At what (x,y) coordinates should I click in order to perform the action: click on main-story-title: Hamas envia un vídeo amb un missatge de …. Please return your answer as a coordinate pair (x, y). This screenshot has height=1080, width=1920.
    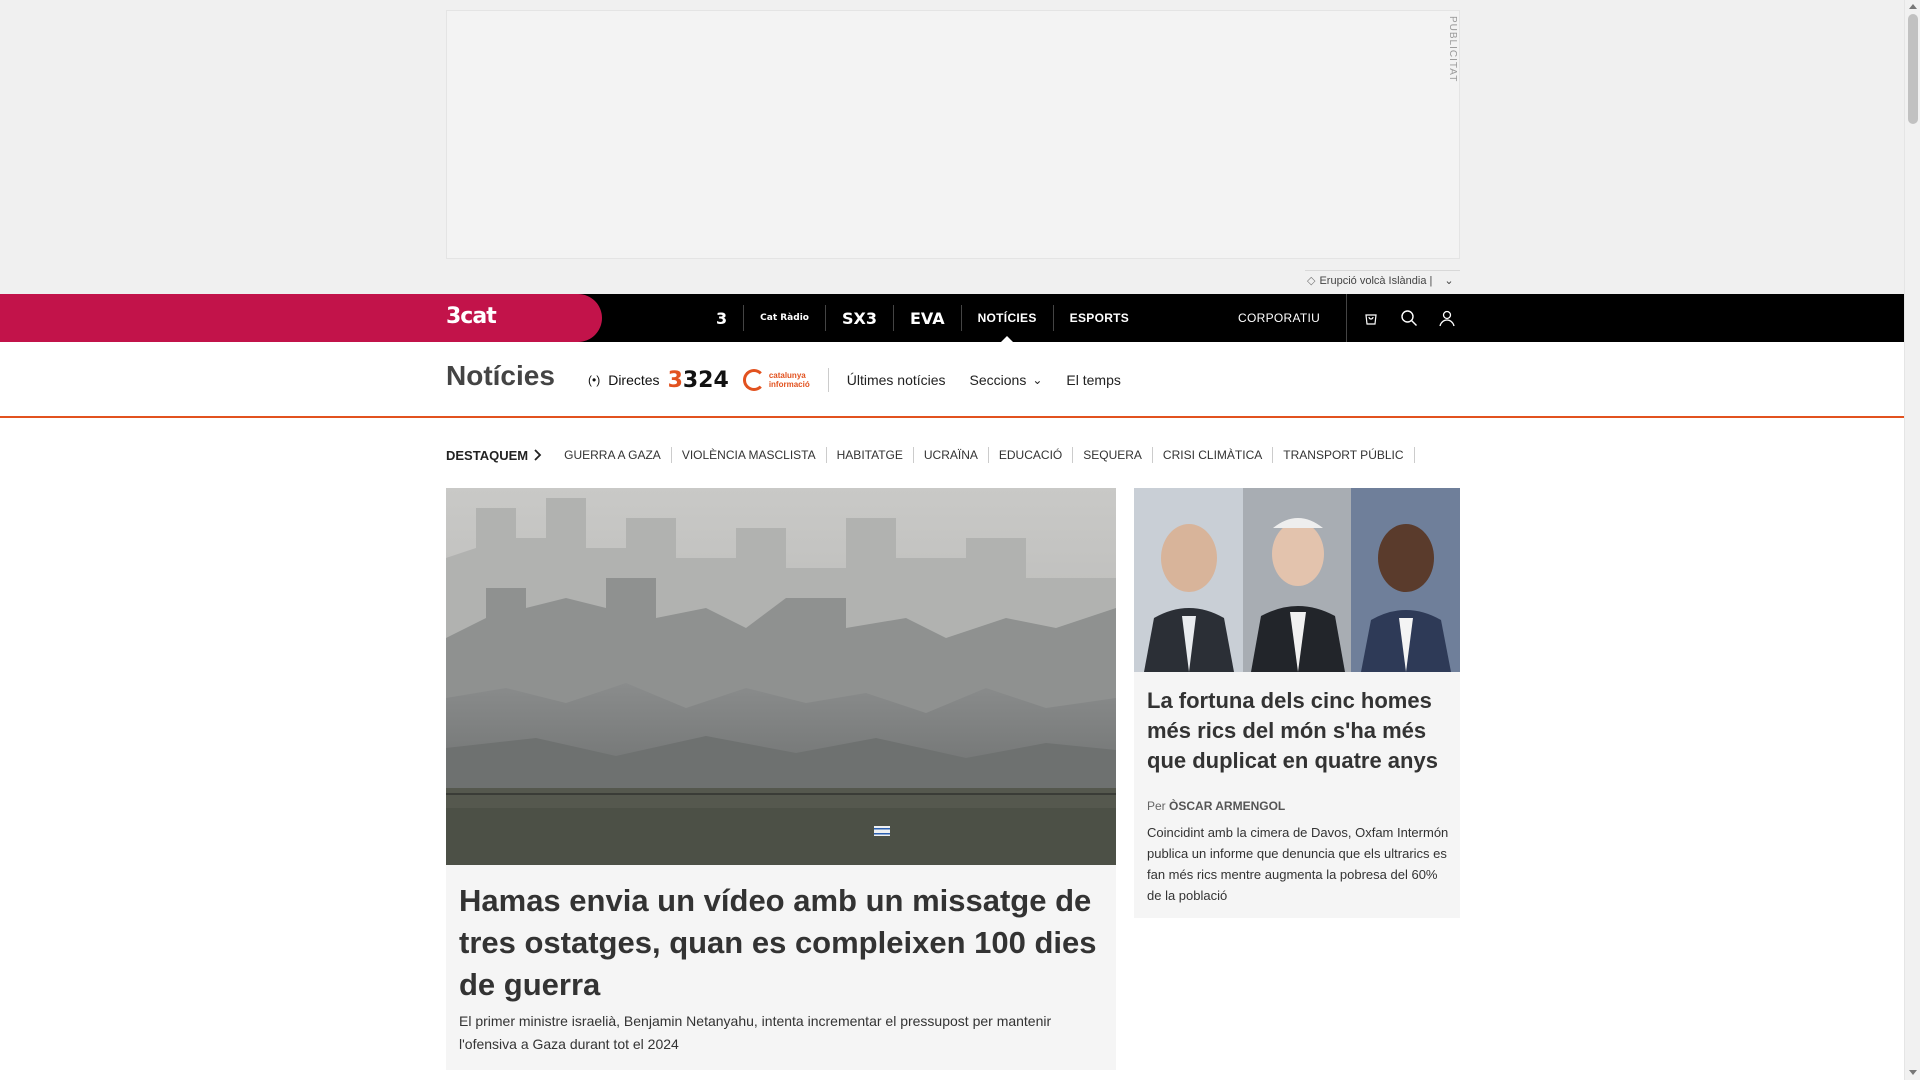
    Looking at the image, I should click on (779, 943).